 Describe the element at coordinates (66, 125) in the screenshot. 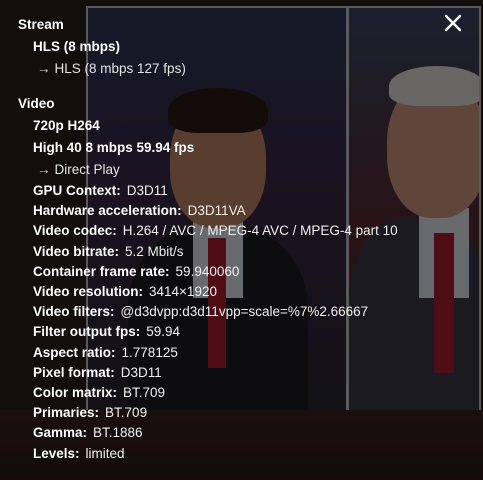

I see `video-format: 720p H264` at that location.